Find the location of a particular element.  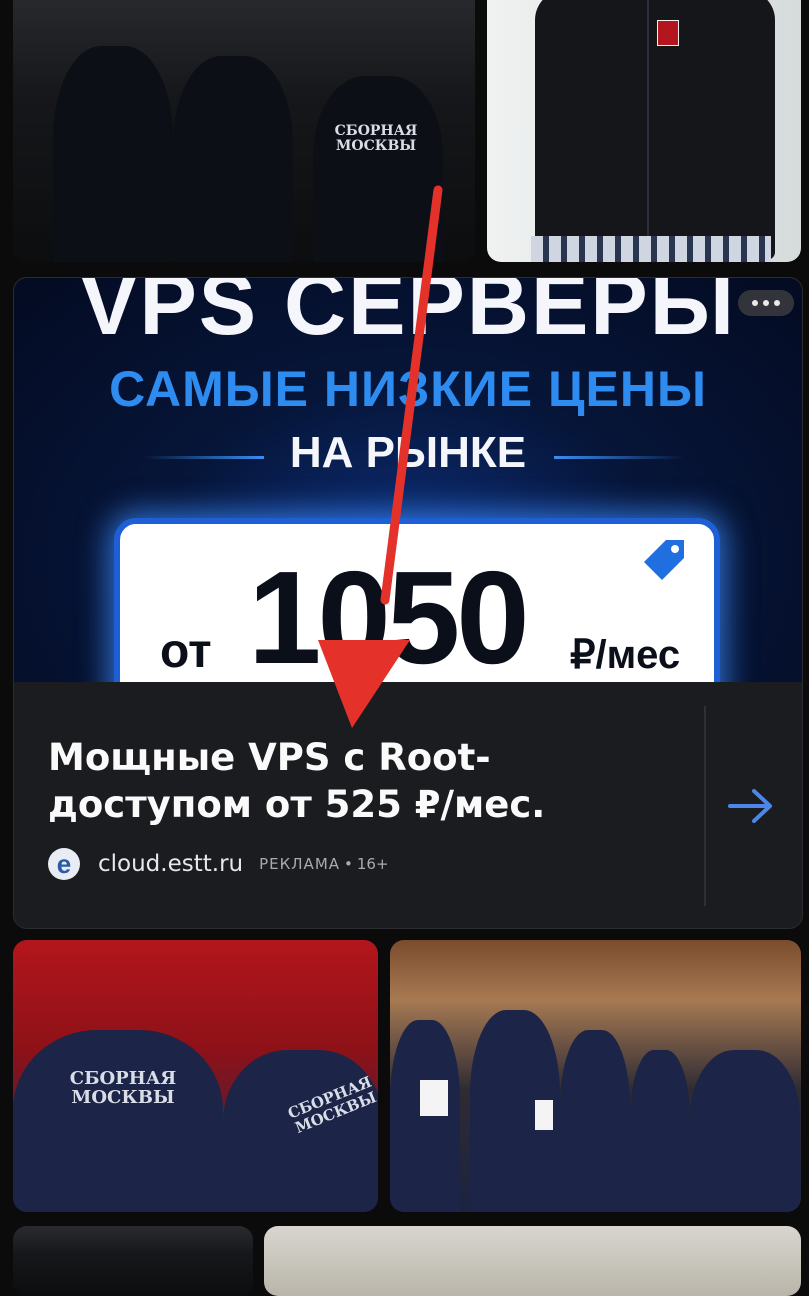

image-result-hoodie is located at coordinates (644, 131).